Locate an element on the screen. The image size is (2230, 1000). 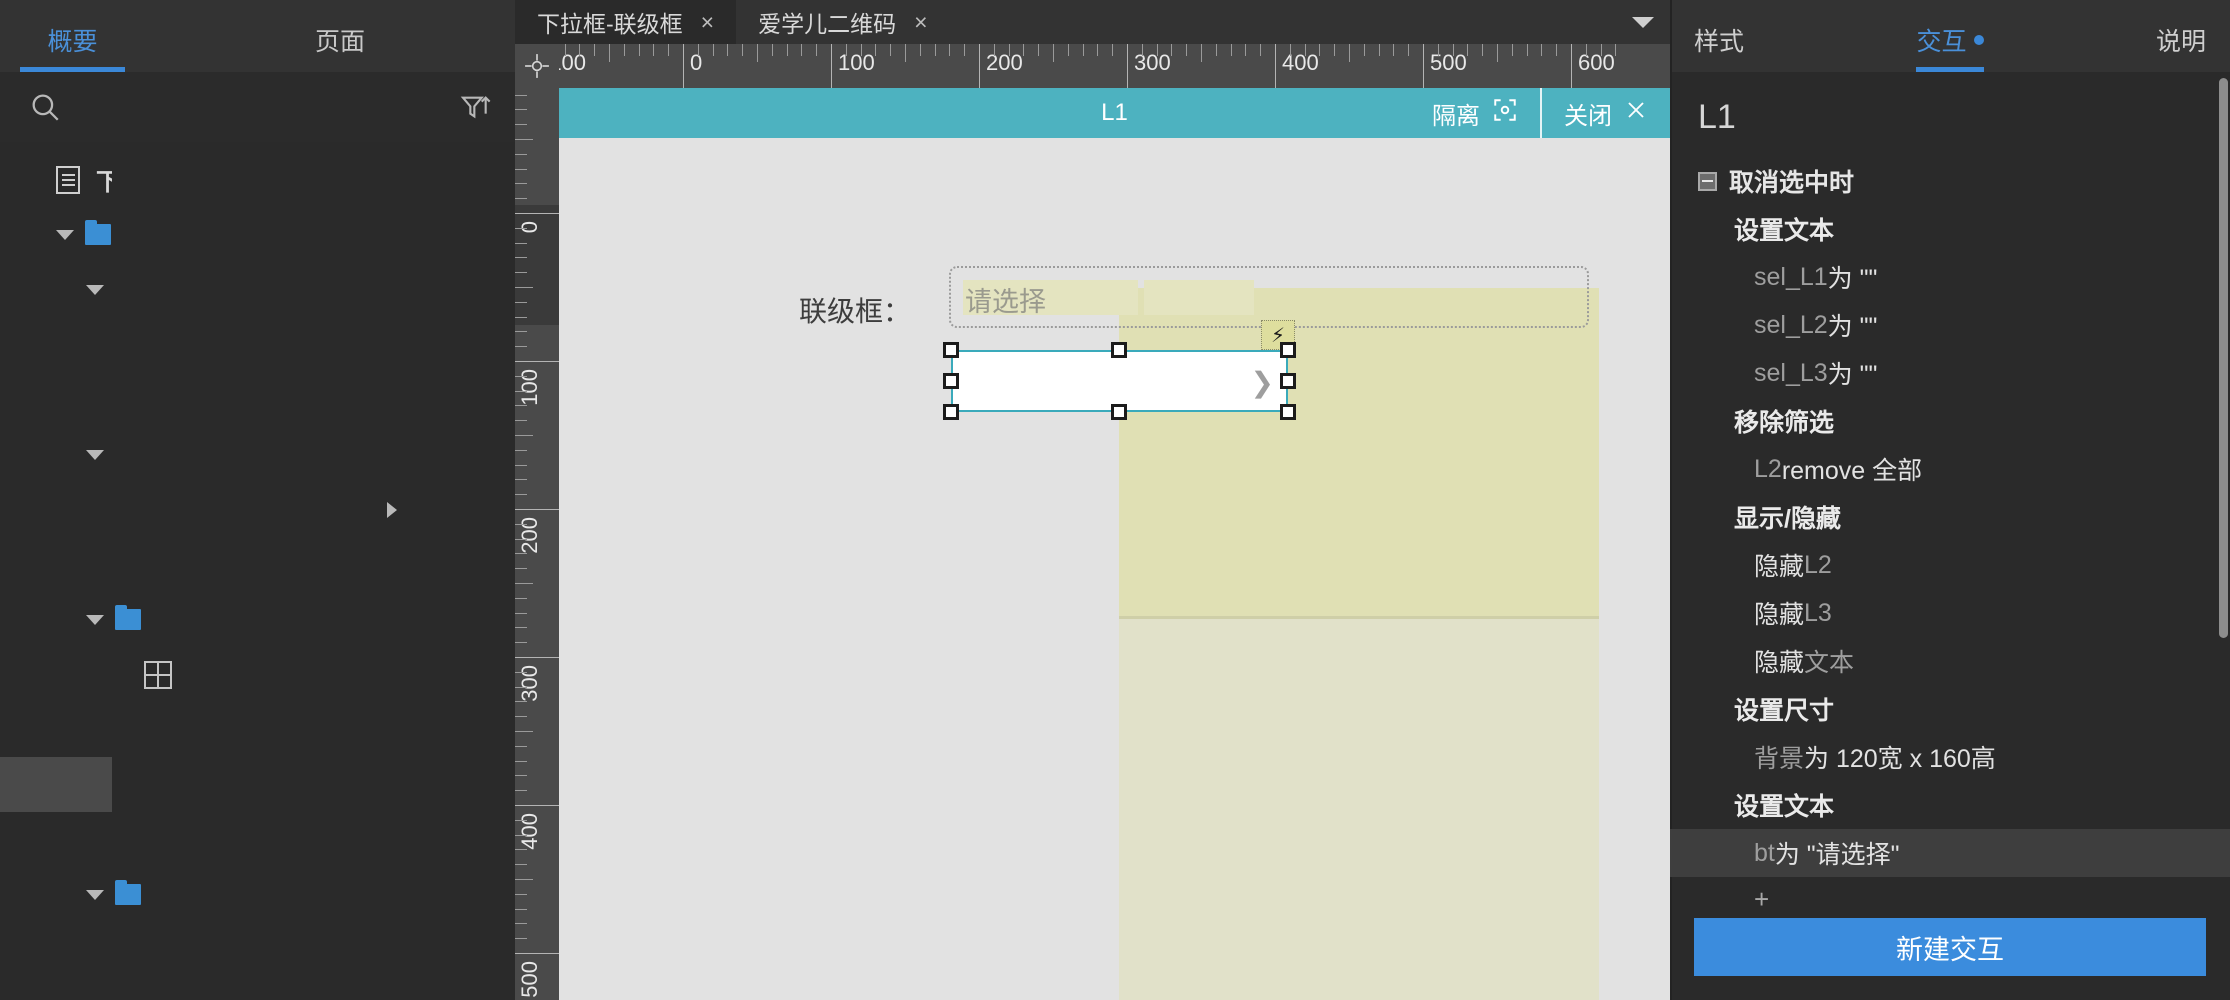
scrollbar-thumb is located at coordinates (2223, 358).